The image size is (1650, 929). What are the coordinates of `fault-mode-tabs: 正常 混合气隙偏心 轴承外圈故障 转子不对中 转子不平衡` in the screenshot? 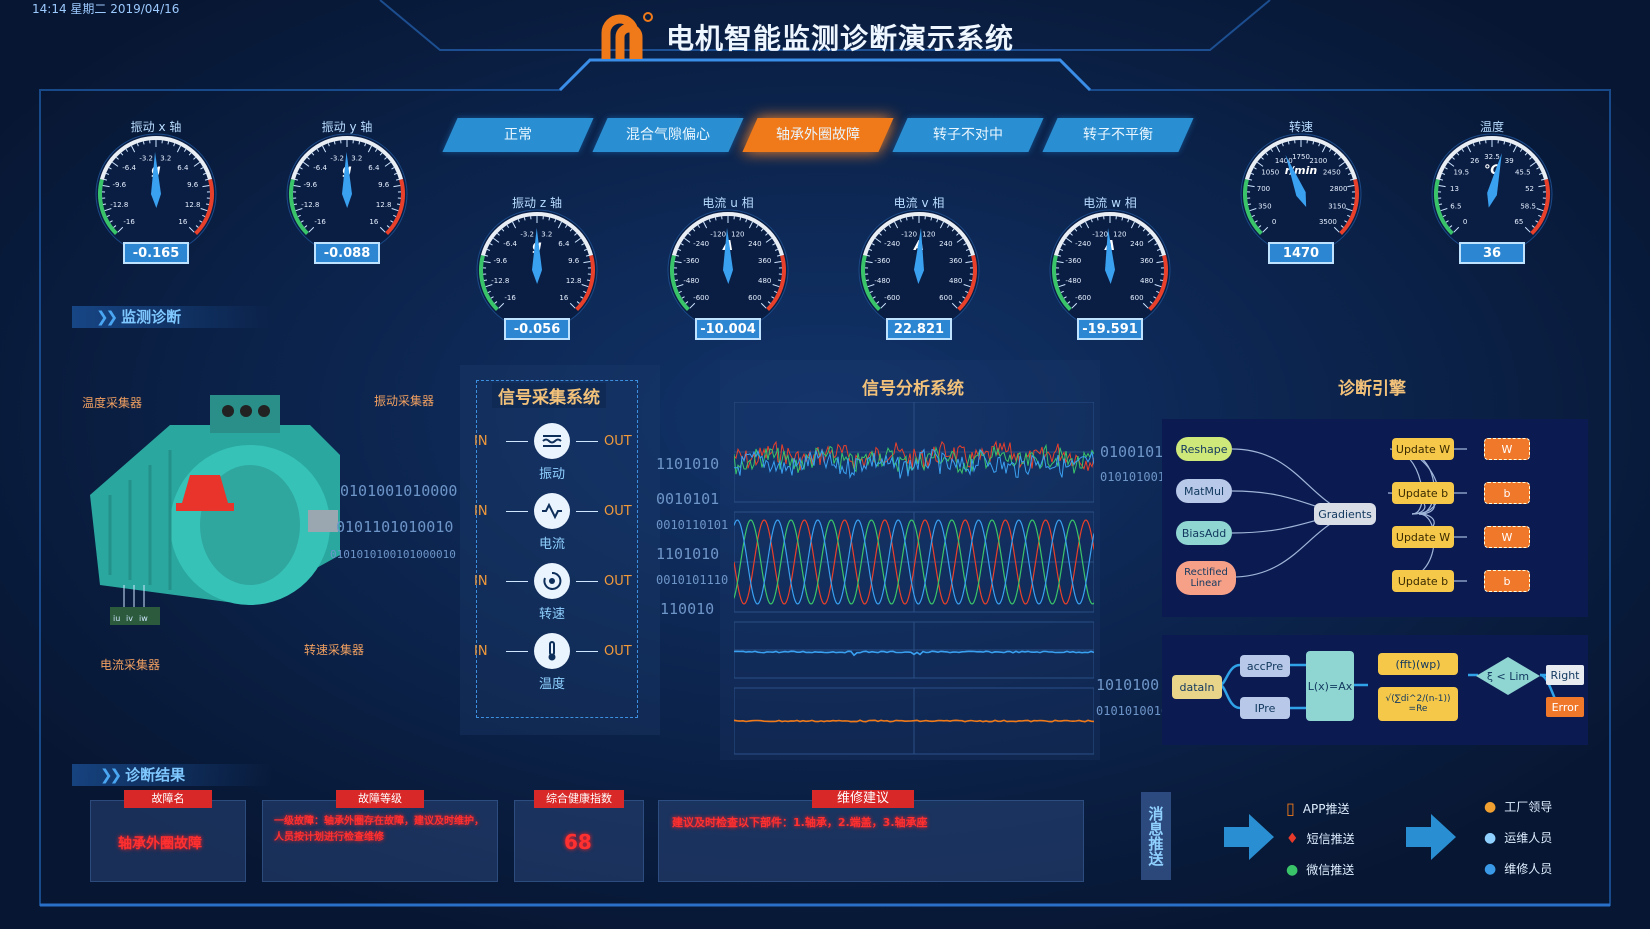 It's located at (818, 135).